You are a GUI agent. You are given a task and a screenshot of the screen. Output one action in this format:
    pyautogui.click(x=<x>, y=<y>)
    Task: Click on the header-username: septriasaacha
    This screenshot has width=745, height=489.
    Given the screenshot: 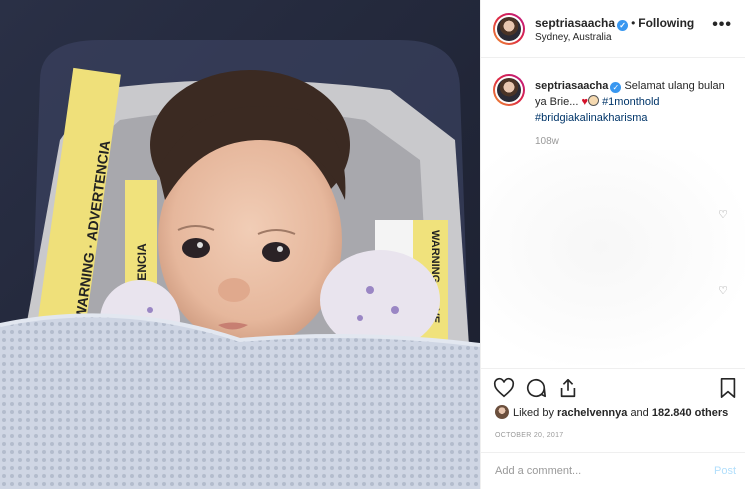 What is the action you would take?
    pyautogui.click(x=575, y=23)
    